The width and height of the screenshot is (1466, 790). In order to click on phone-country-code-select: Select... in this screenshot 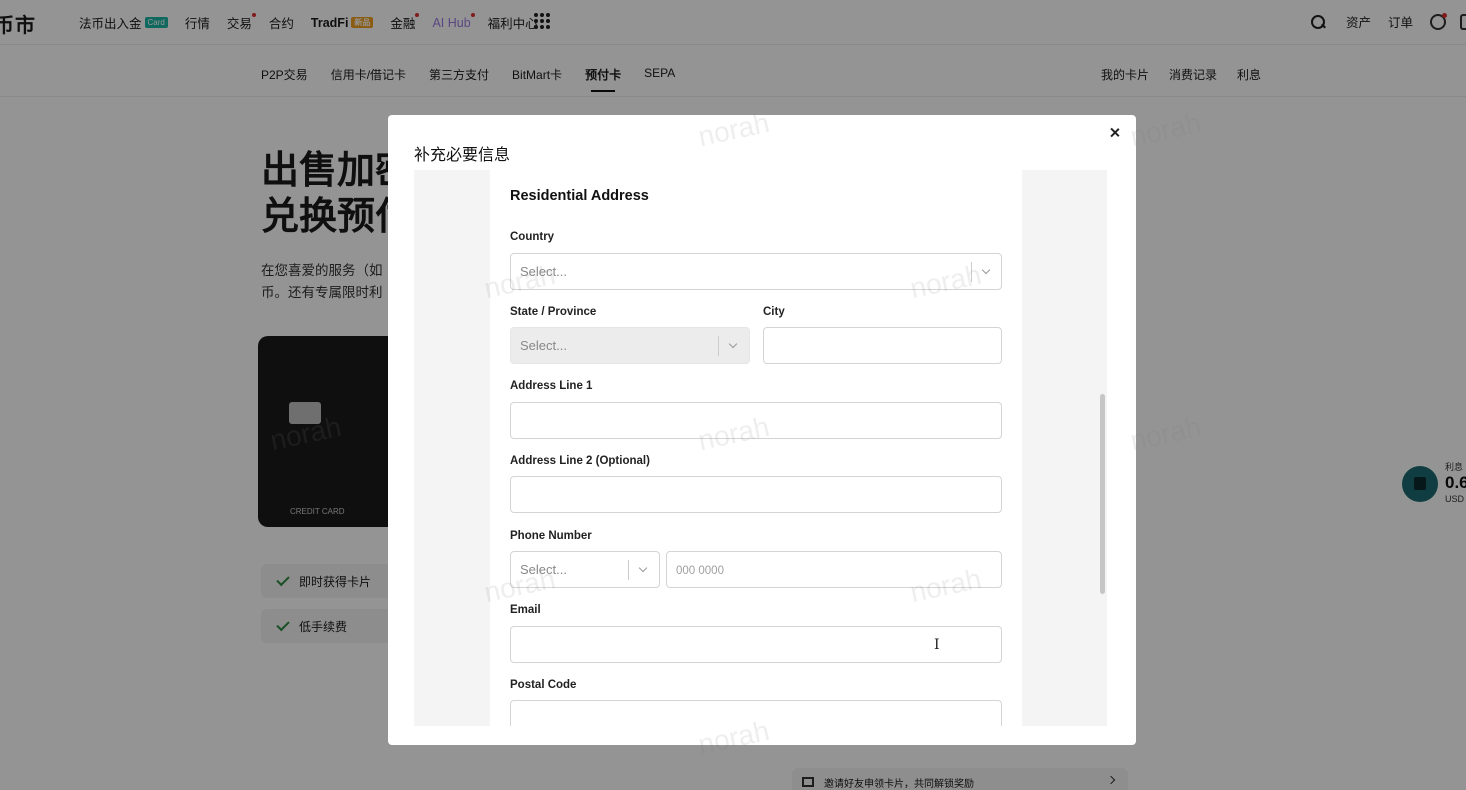, I will do `click(585, 569)`.